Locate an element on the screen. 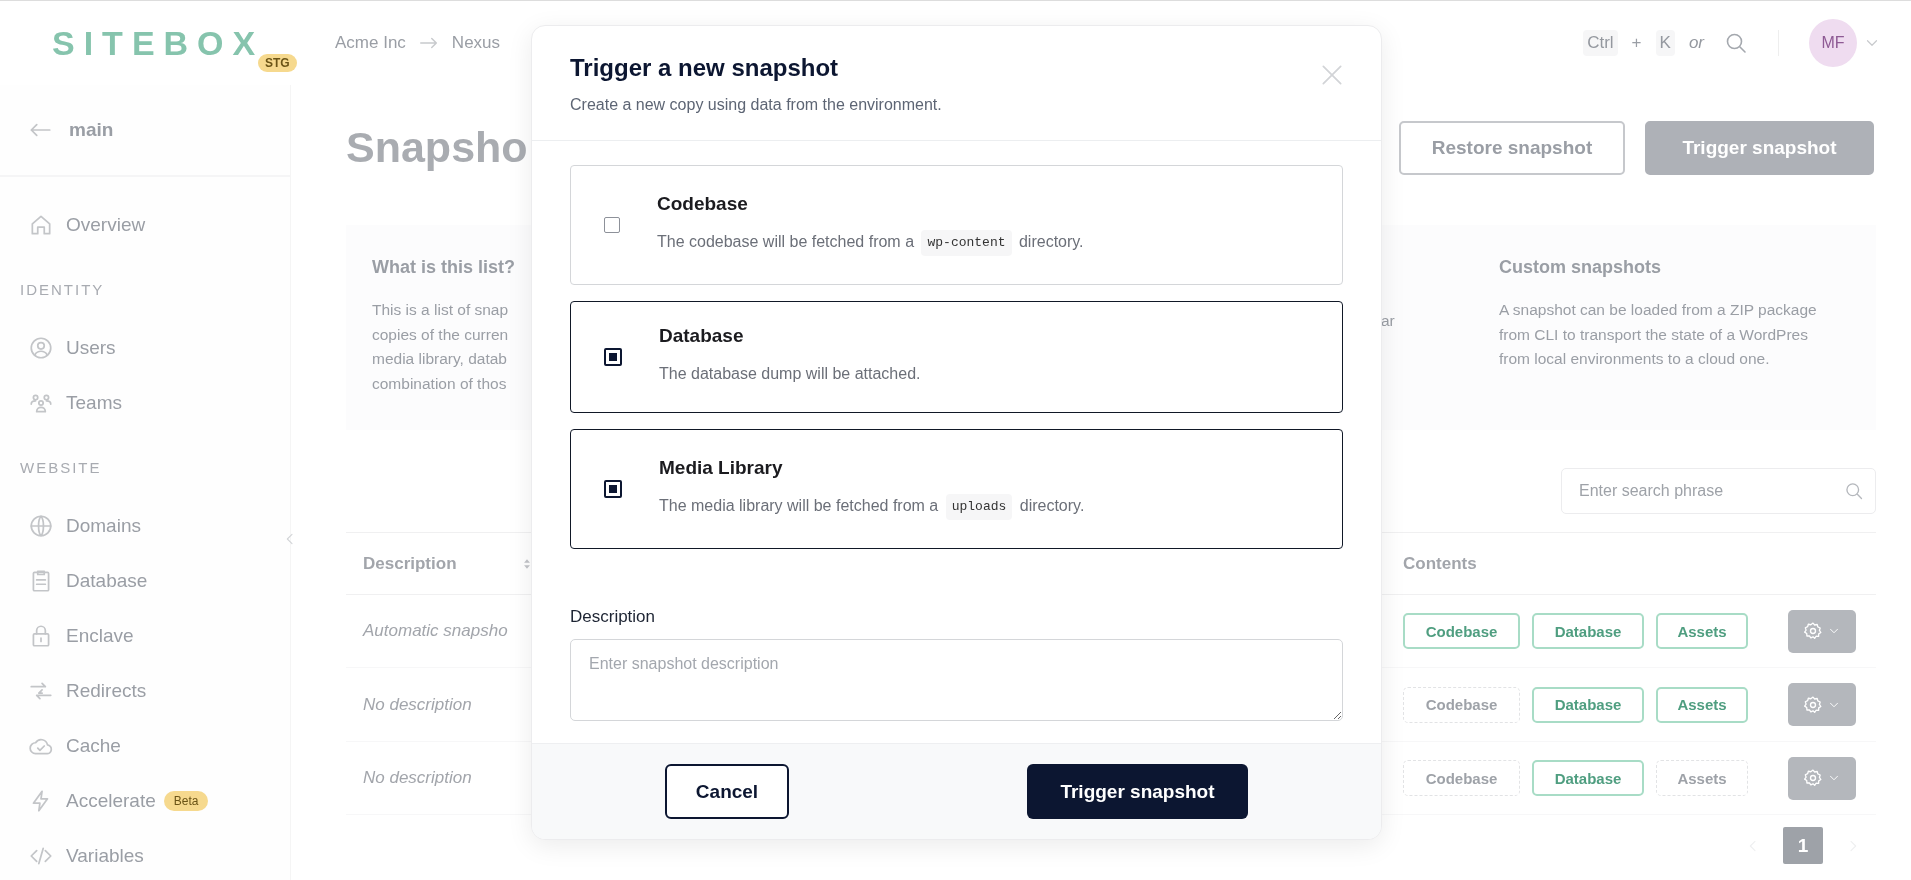 This screenshot has width=1911, height=880. nav-link: Teams is located at coordinates (94, 402).